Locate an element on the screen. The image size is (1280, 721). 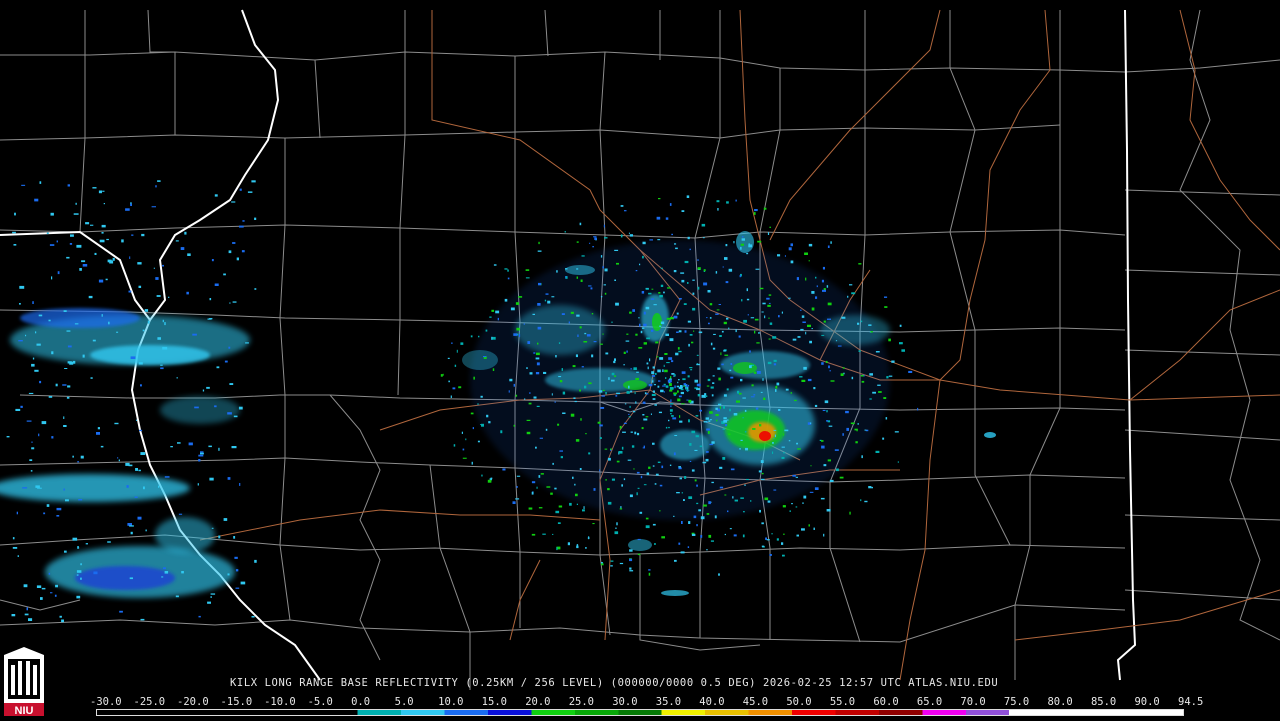
scale-label: -10.0 is located at coordinates (280, 702).